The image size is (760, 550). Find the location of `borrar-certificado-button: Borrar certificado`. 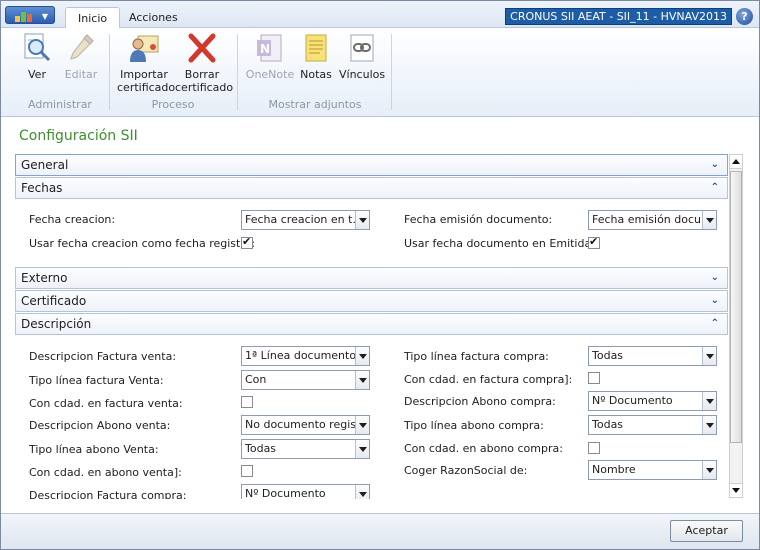

borrar-certificado-button: Borrar certificado is located at coordinates (204, 63).